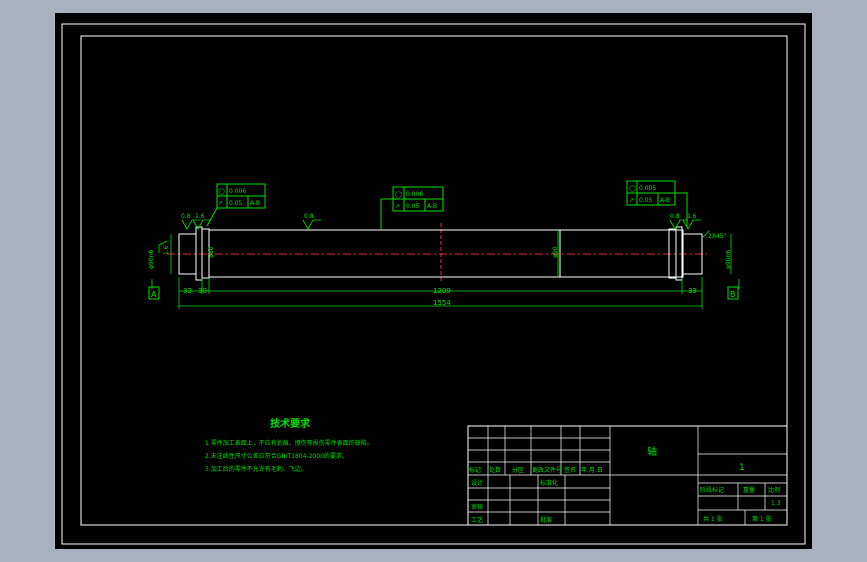 Image resolution: width=867 pixels, height=562 pixels. I want to click on tb-label-zone: 分区, so click(518, 470).